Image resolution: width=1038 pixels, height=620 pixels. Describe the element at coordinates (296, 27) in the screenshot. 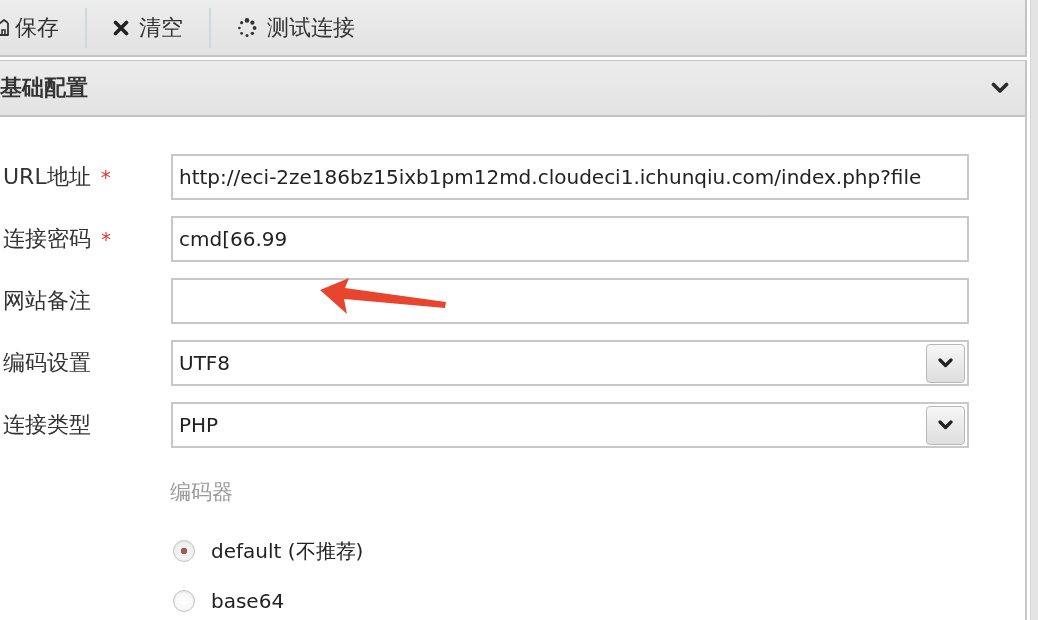

I see `test-connection-button: 测试连接` at that location.